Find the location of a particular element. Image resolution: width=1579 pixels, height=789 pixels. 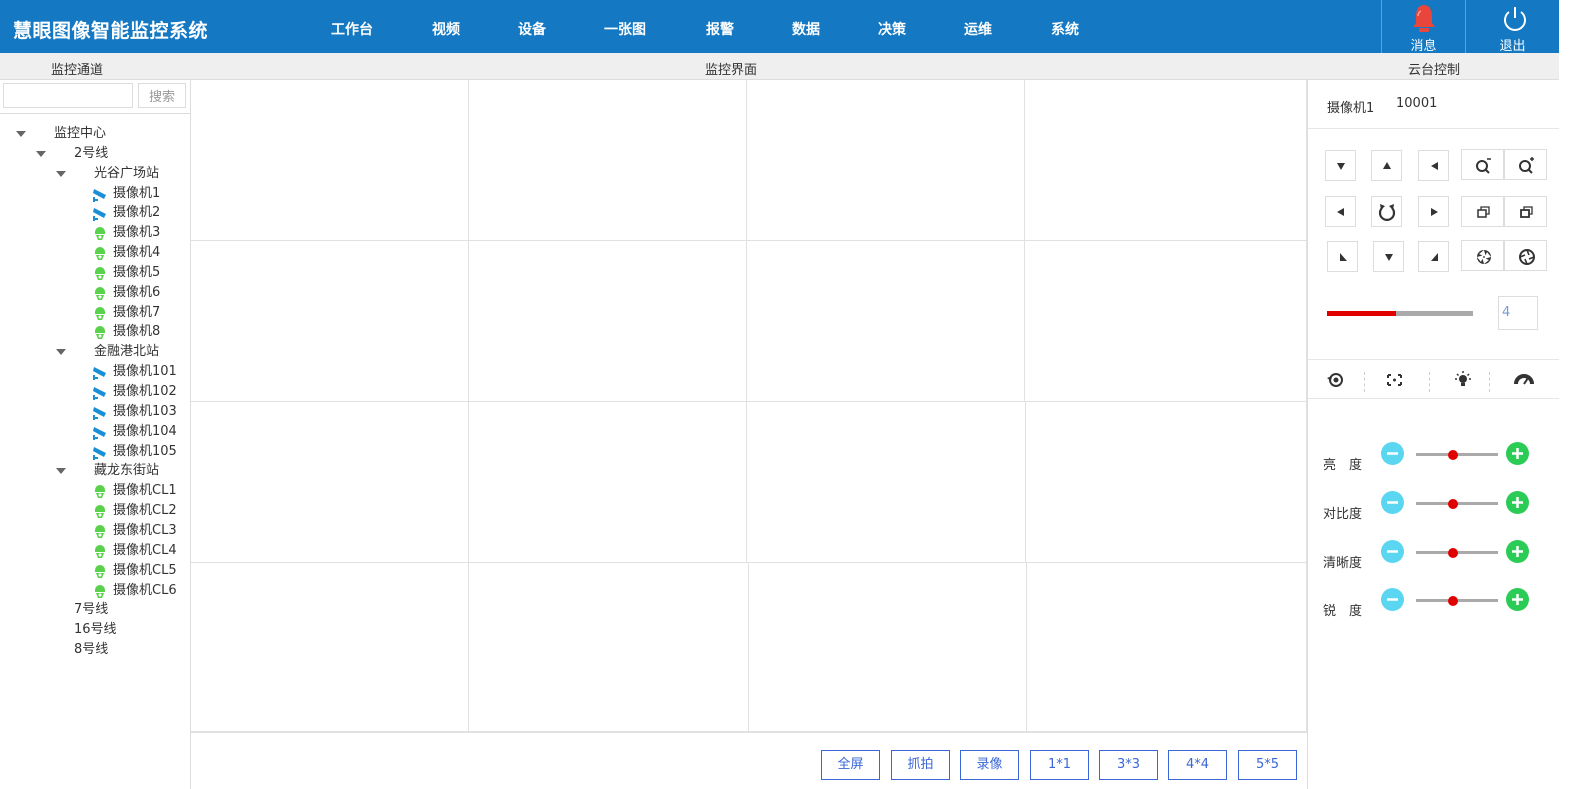

tree-station-node: 藏龙东街站 is located at coordinates (126, 471).